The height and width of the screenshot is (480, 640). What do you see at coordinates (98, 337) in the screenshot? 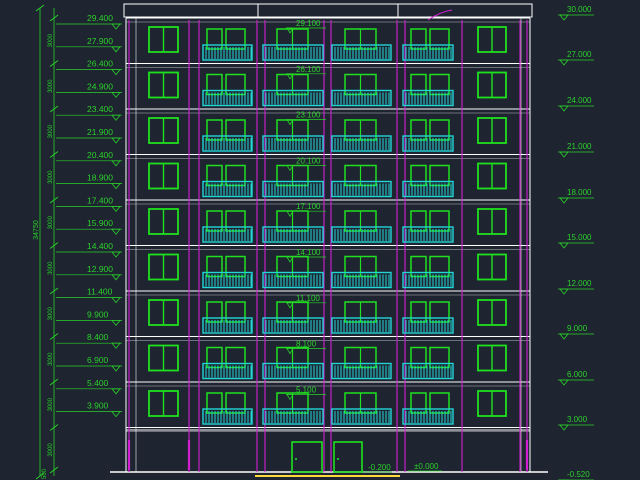
I see `level-label-left: 8.400` at bounding box center [98, 337].